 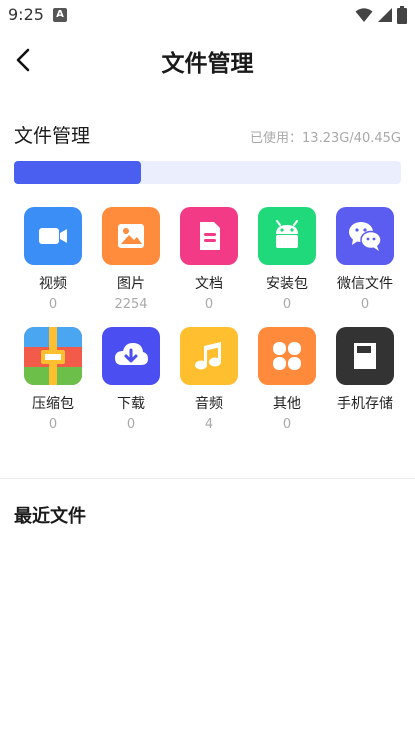 I want to click on android-icon, so click(x=287, y=234).